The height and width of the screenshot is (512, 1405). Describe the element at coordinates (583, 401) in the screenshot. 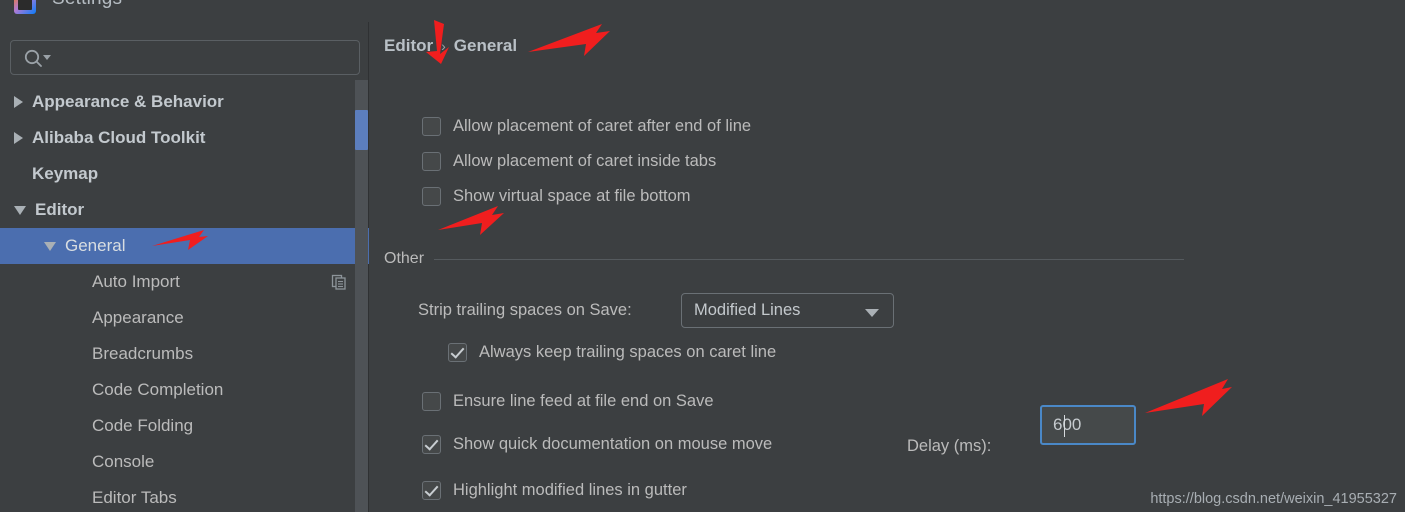

I see `checkbox-label: Ensure line feed at file end on Save` at that location.